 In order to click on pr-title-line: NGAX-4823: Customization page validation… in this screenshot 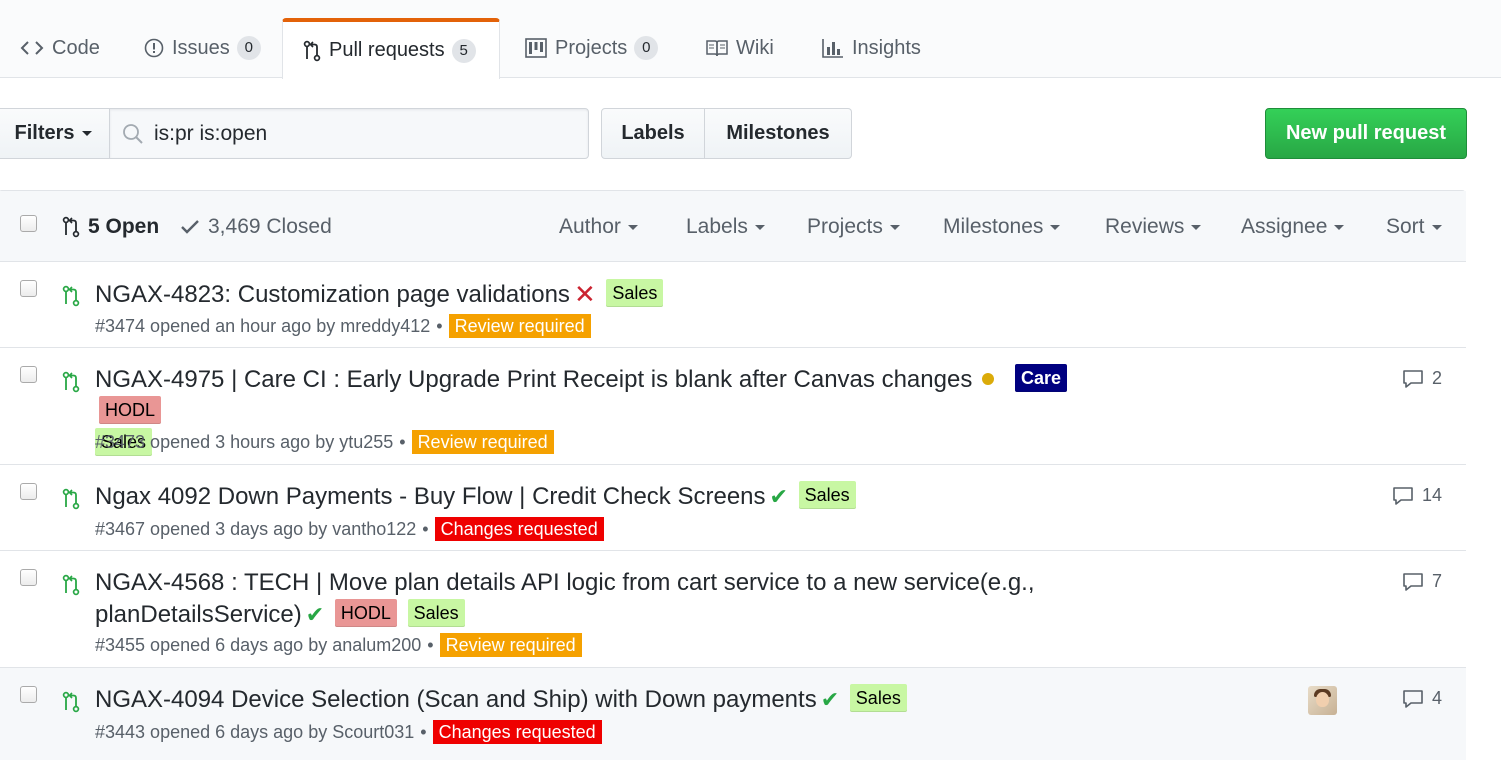, I will do `click(610, 294)`.